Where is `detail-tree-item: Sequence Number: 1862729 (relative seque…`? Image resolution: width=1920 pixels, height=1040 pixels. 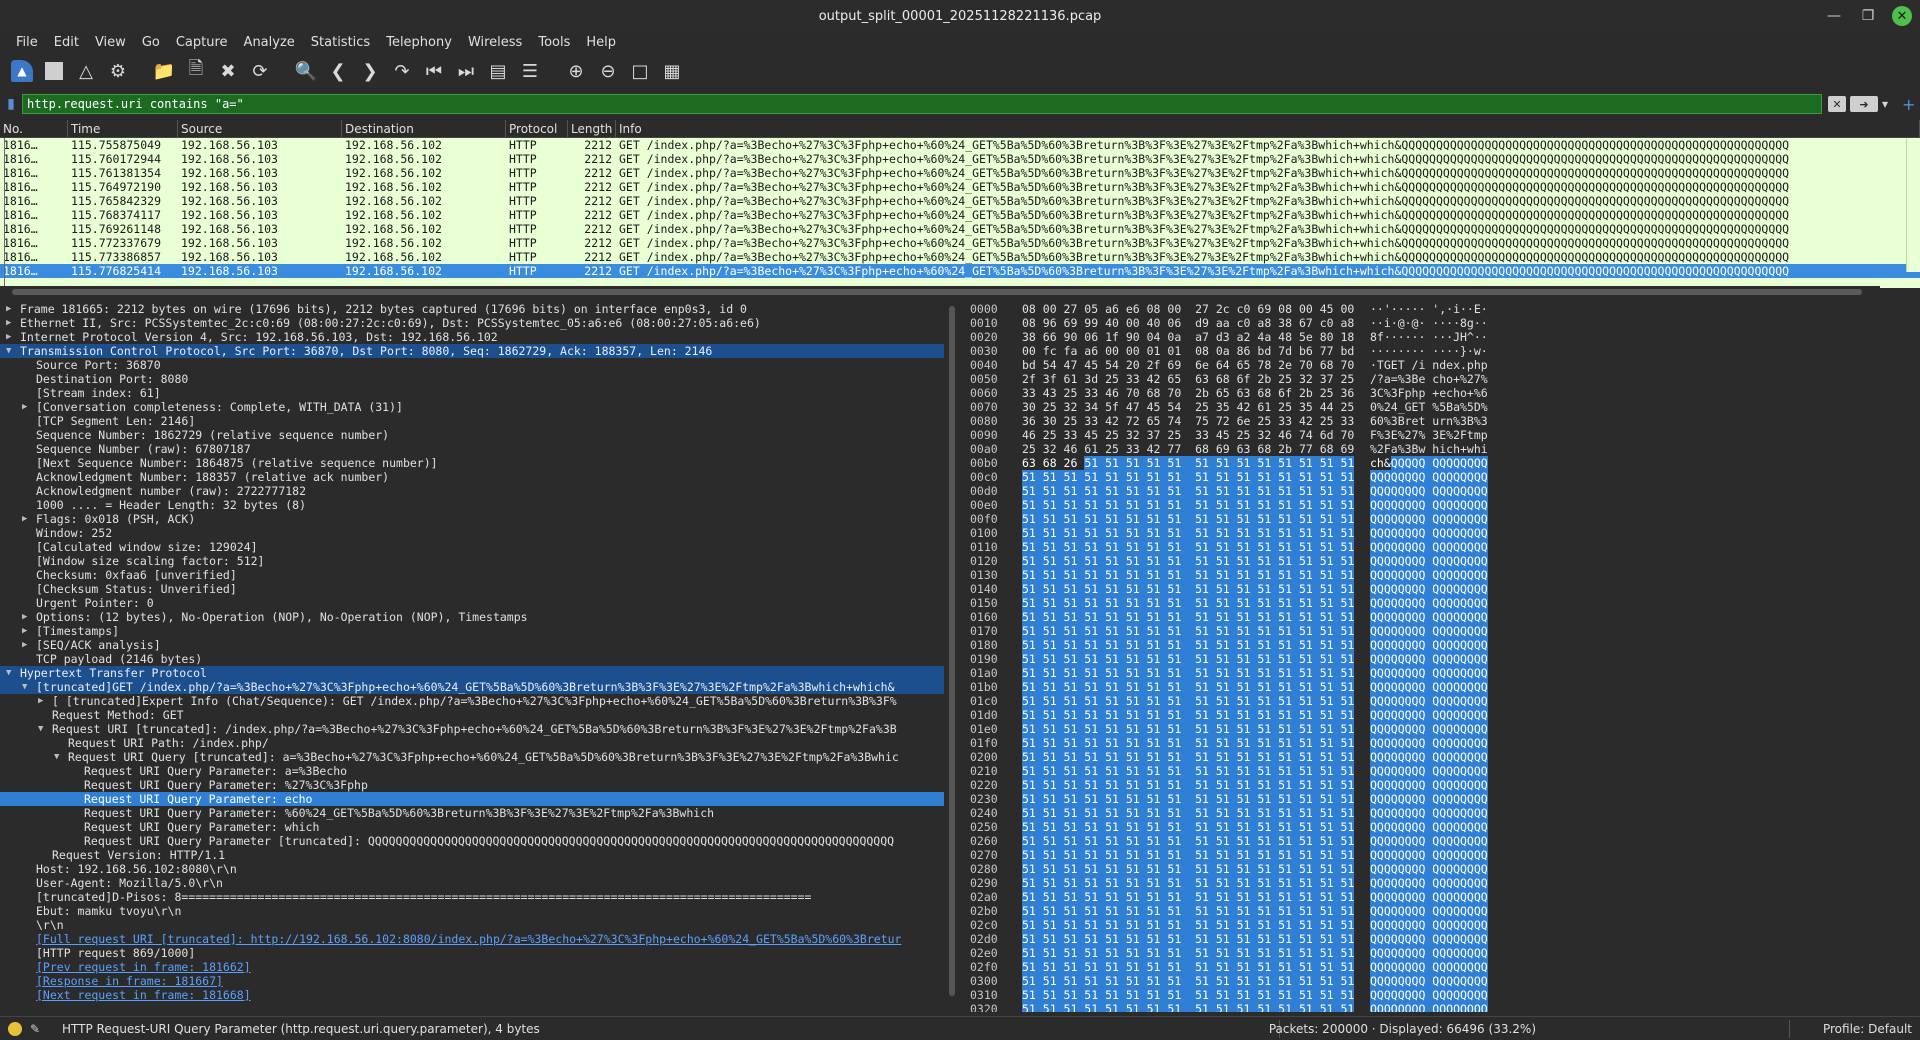
detail-tree-item: Sequence Number: 1862729 (relative seque… is located at coordinates (472, 435).